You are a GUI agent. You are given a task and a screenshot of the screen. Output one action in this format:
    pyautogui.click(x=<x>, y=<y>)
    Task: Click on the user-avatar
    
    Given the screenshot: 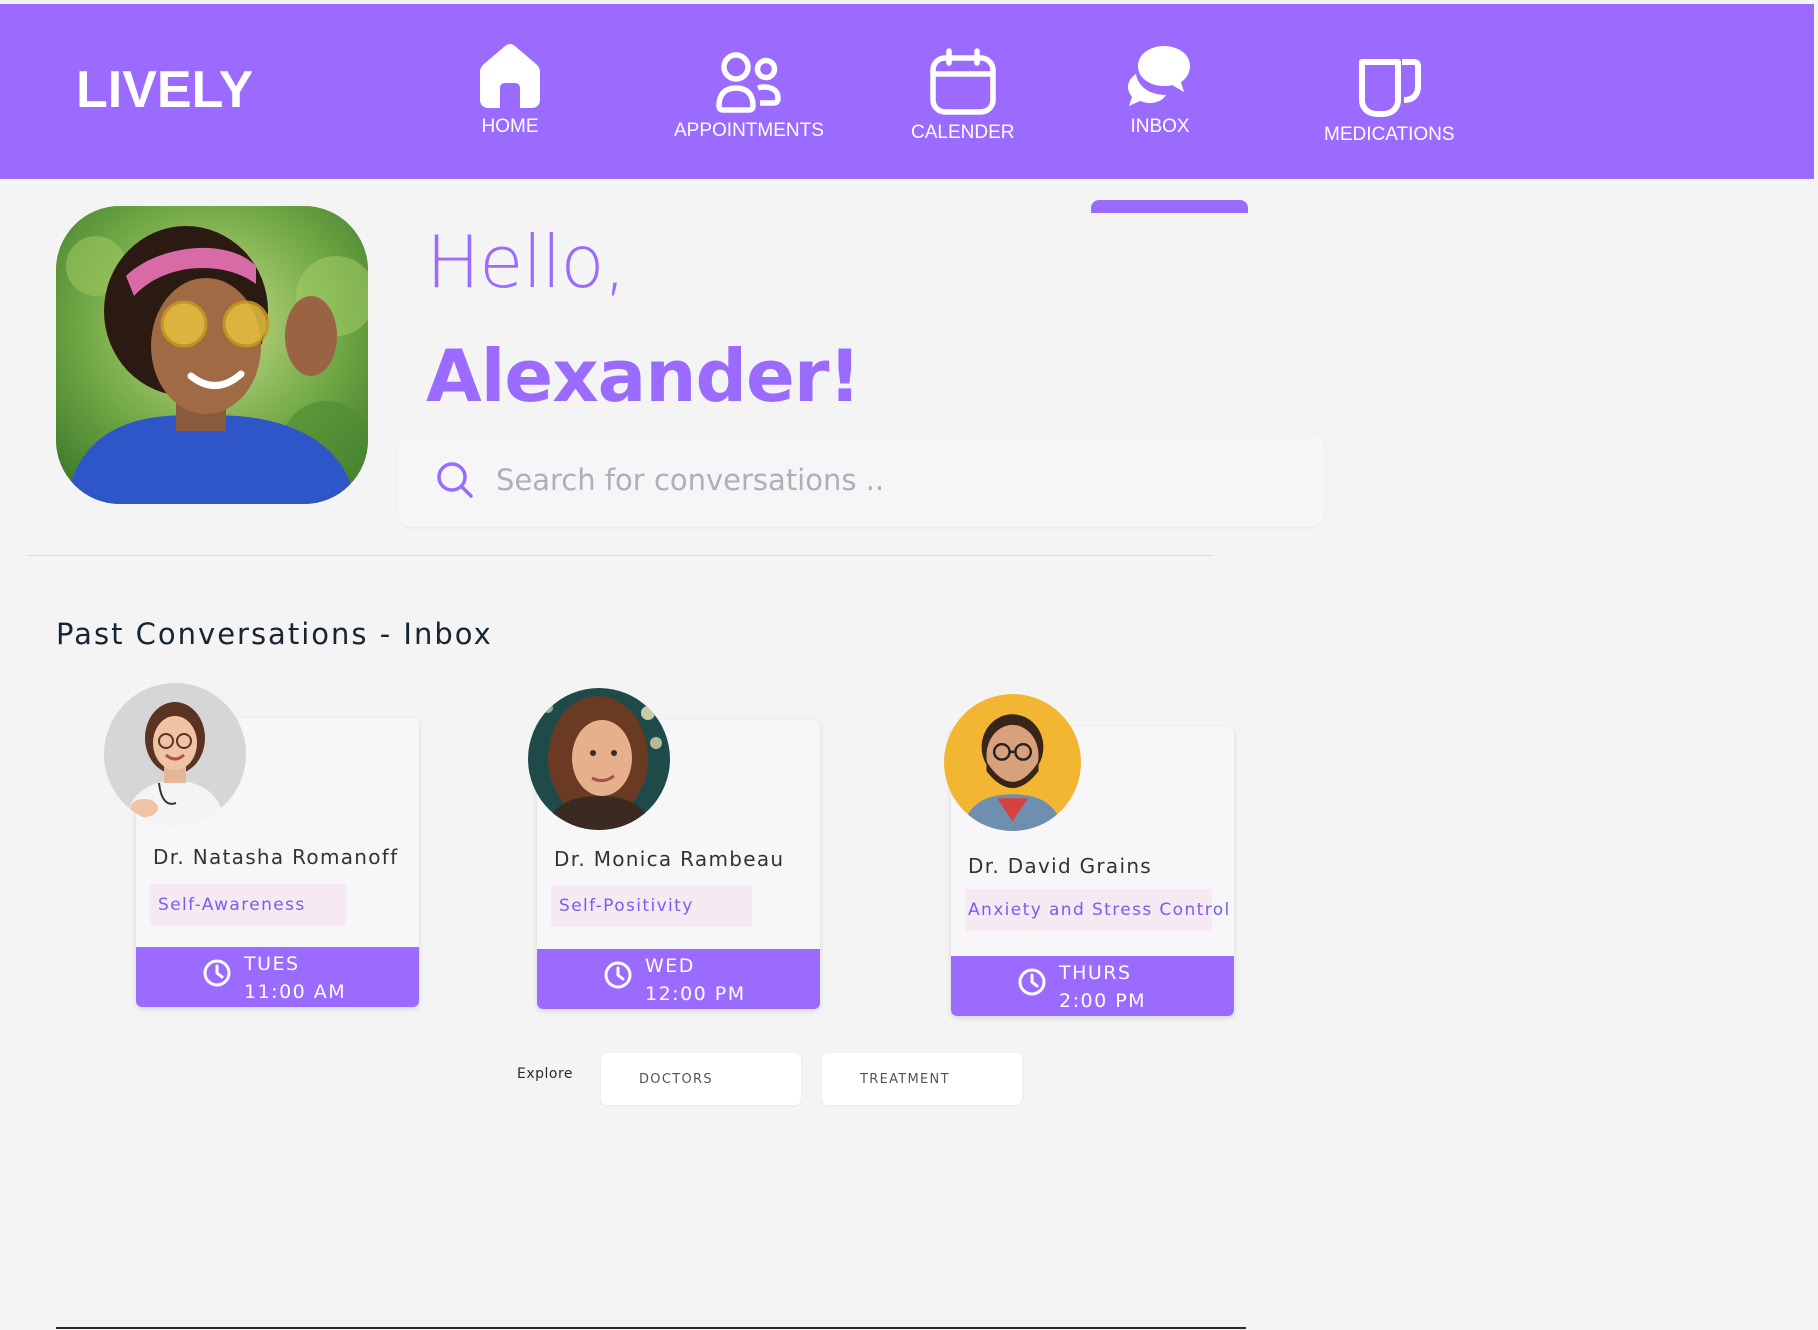 What is the action you would take?
    pyautogui.click(x=212, y=355)
    